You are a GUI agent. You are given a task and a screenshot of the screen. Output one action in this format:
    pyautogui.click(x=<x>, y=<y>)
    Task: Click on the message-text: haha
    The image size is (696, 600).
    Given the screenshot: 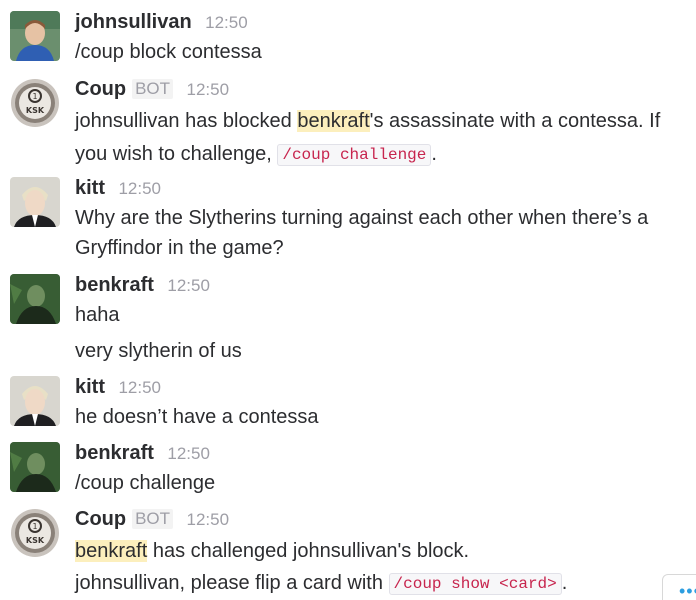 What is the action you would take?
    pyautogui.click(x=97, y=315)
    